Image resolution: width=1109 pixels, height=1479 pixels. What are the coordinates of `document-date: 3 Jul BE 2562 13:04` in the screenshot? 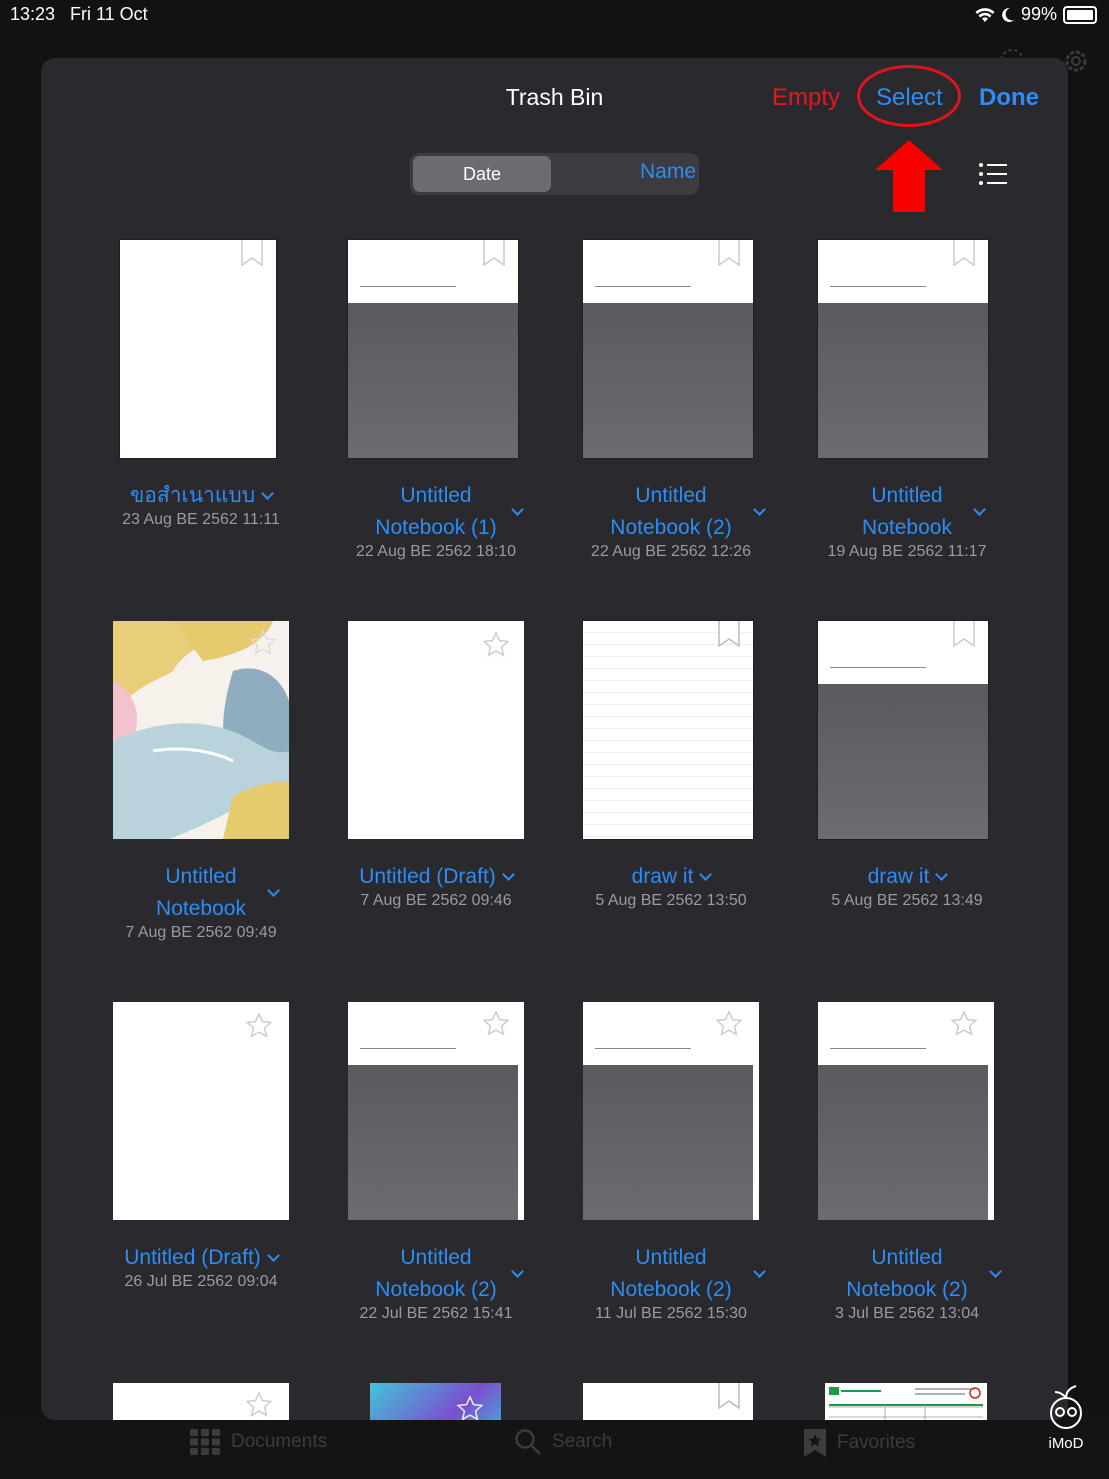 It's located at (907, 1313).